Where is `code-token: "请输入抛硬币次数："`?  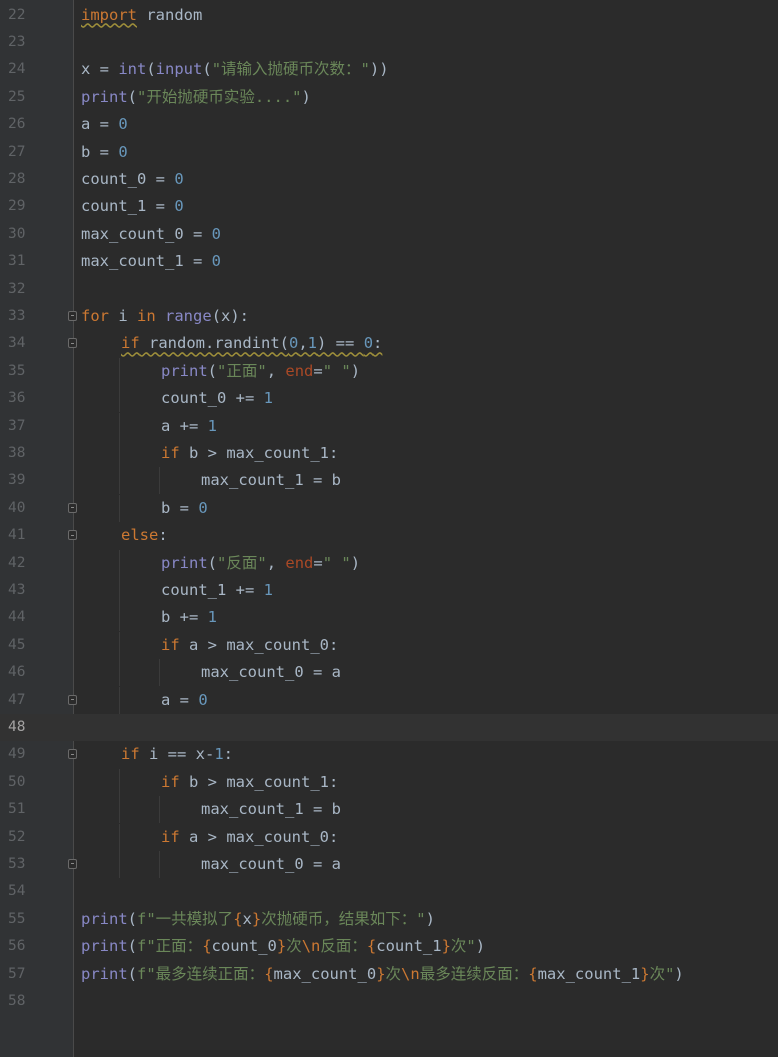 code-token: "请输入抛硬币次数：" is located at coordinates (290, 69).